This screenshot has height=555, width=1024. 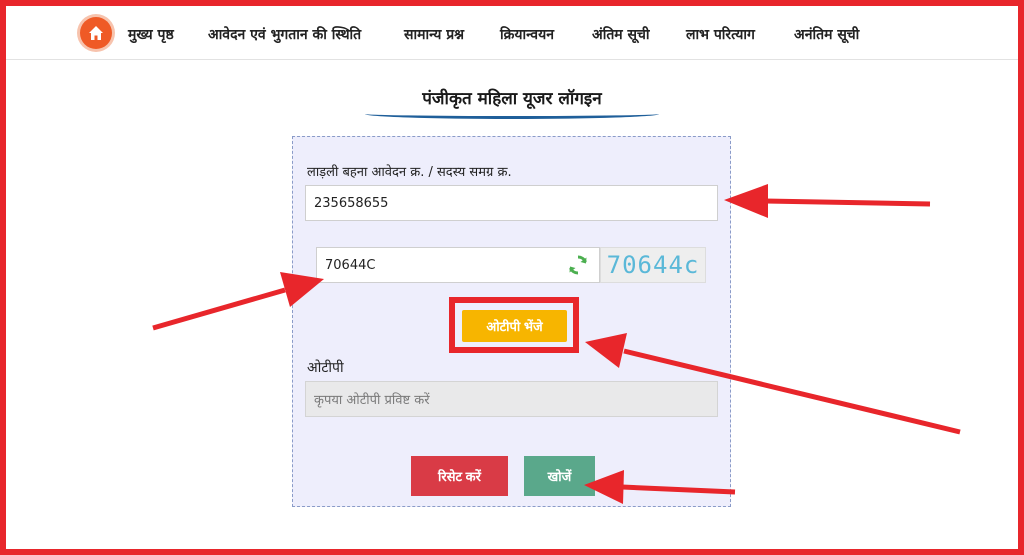 I want to click on arrow-to-search-button, so click(x=660, y=487).